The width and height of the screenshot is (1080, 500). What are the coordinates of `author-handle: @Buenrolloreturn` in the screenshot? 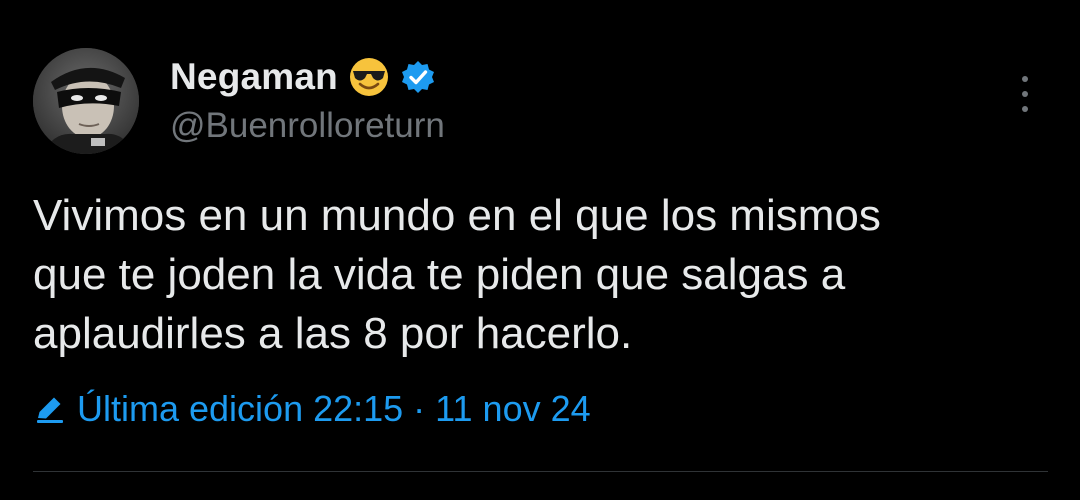 It's located at (307, 126).